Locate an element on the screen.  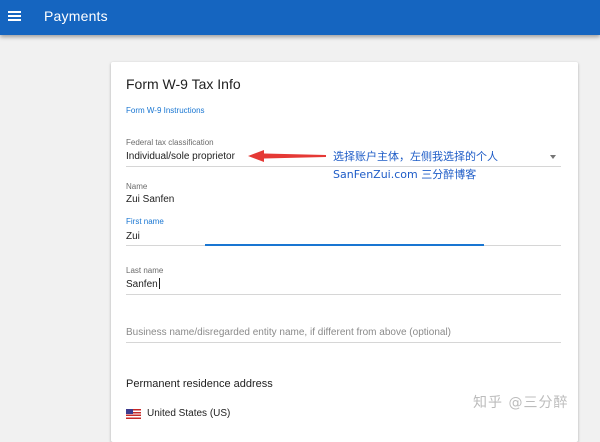
menu-icon is located at coordinates (14, 15).